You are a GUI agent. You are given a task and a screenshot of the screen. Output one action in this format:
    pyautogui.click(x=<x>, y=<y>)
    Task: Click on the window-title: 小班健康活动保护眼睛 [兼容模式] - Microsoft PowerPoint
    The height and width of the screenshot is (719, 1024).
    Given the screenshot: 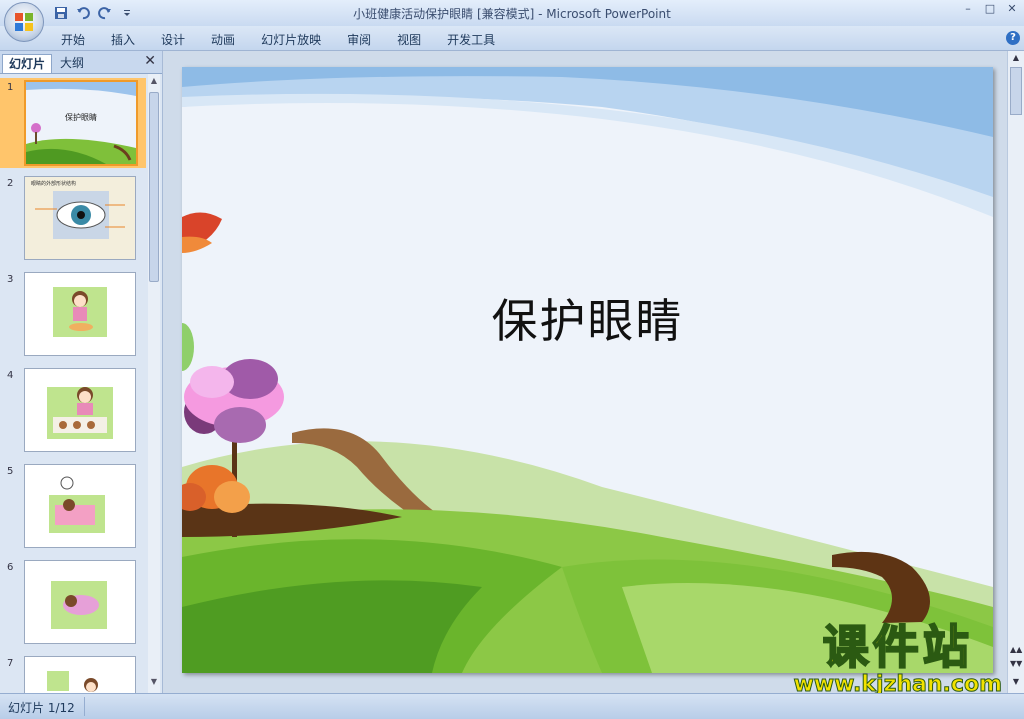 What is the action you would take?
    pyautogui.click(x=512, y=14)
    